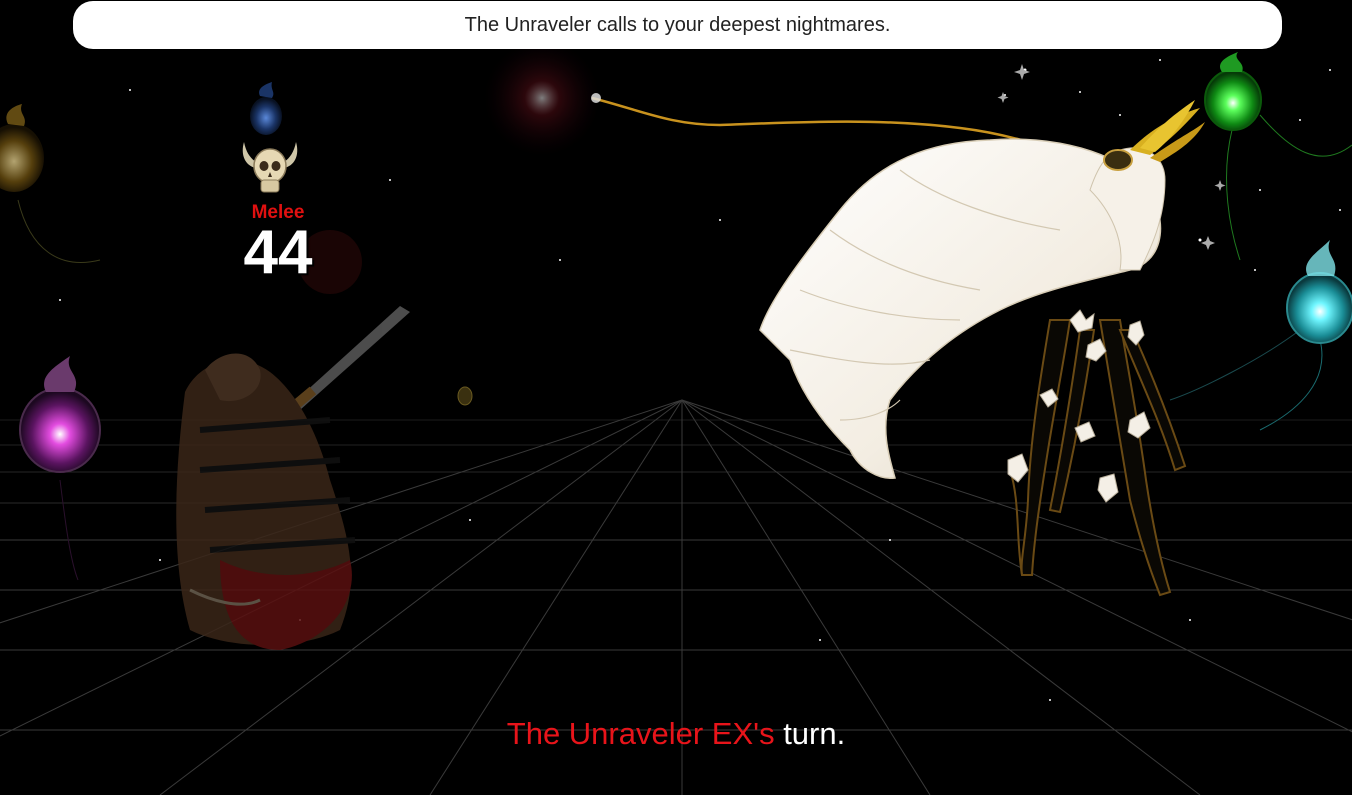  I want to click on damage-value: 44, so click(278, 252).